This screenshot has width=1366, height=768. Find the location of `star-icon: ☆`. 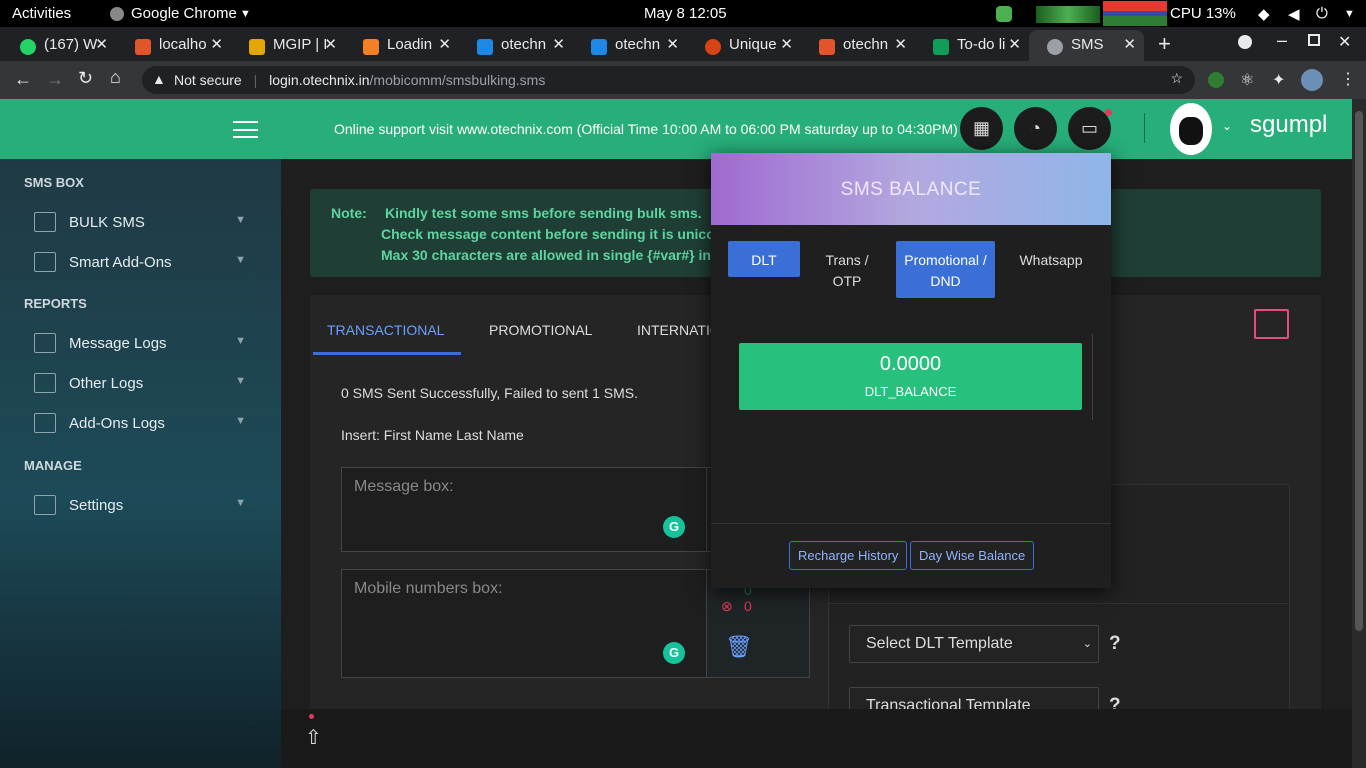

star-icon: ☆ is located at coordinates (1176, 78).